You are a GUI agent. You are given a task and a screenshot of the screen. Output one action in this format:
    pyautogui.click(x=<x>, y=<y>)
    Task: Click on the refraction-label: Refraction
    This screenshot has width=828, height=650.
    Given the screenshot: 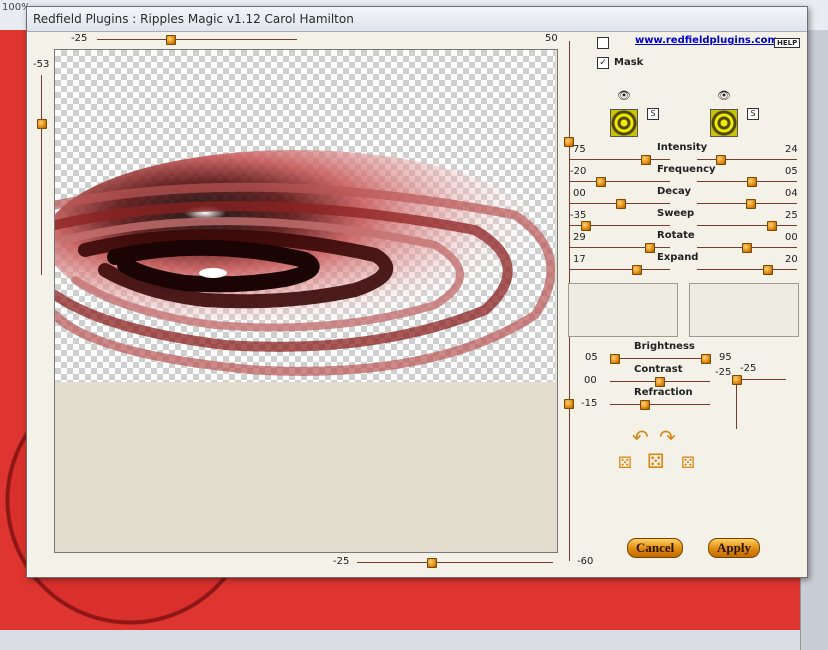 What is the action you would take?
    pyautogui.click(x=663, y=392)
    